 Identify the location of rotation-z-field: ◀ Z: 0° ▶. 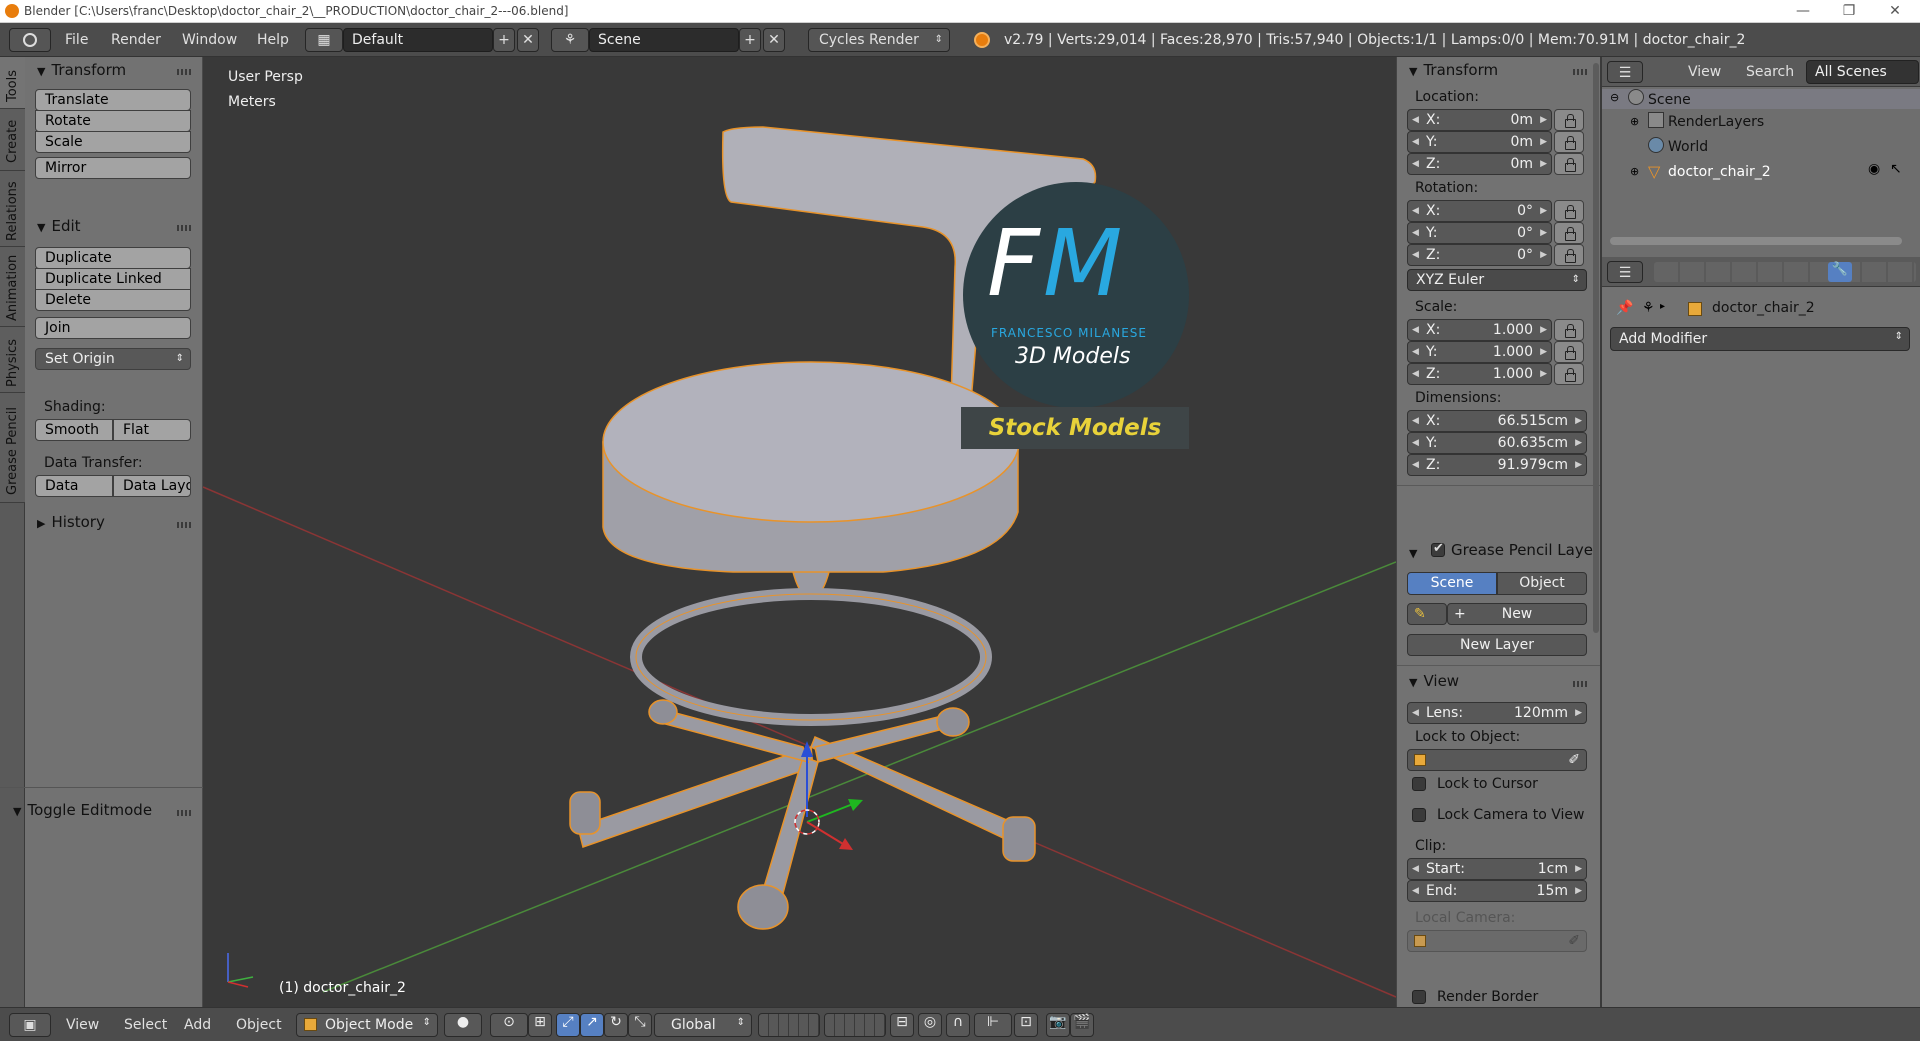
(1479, 255).